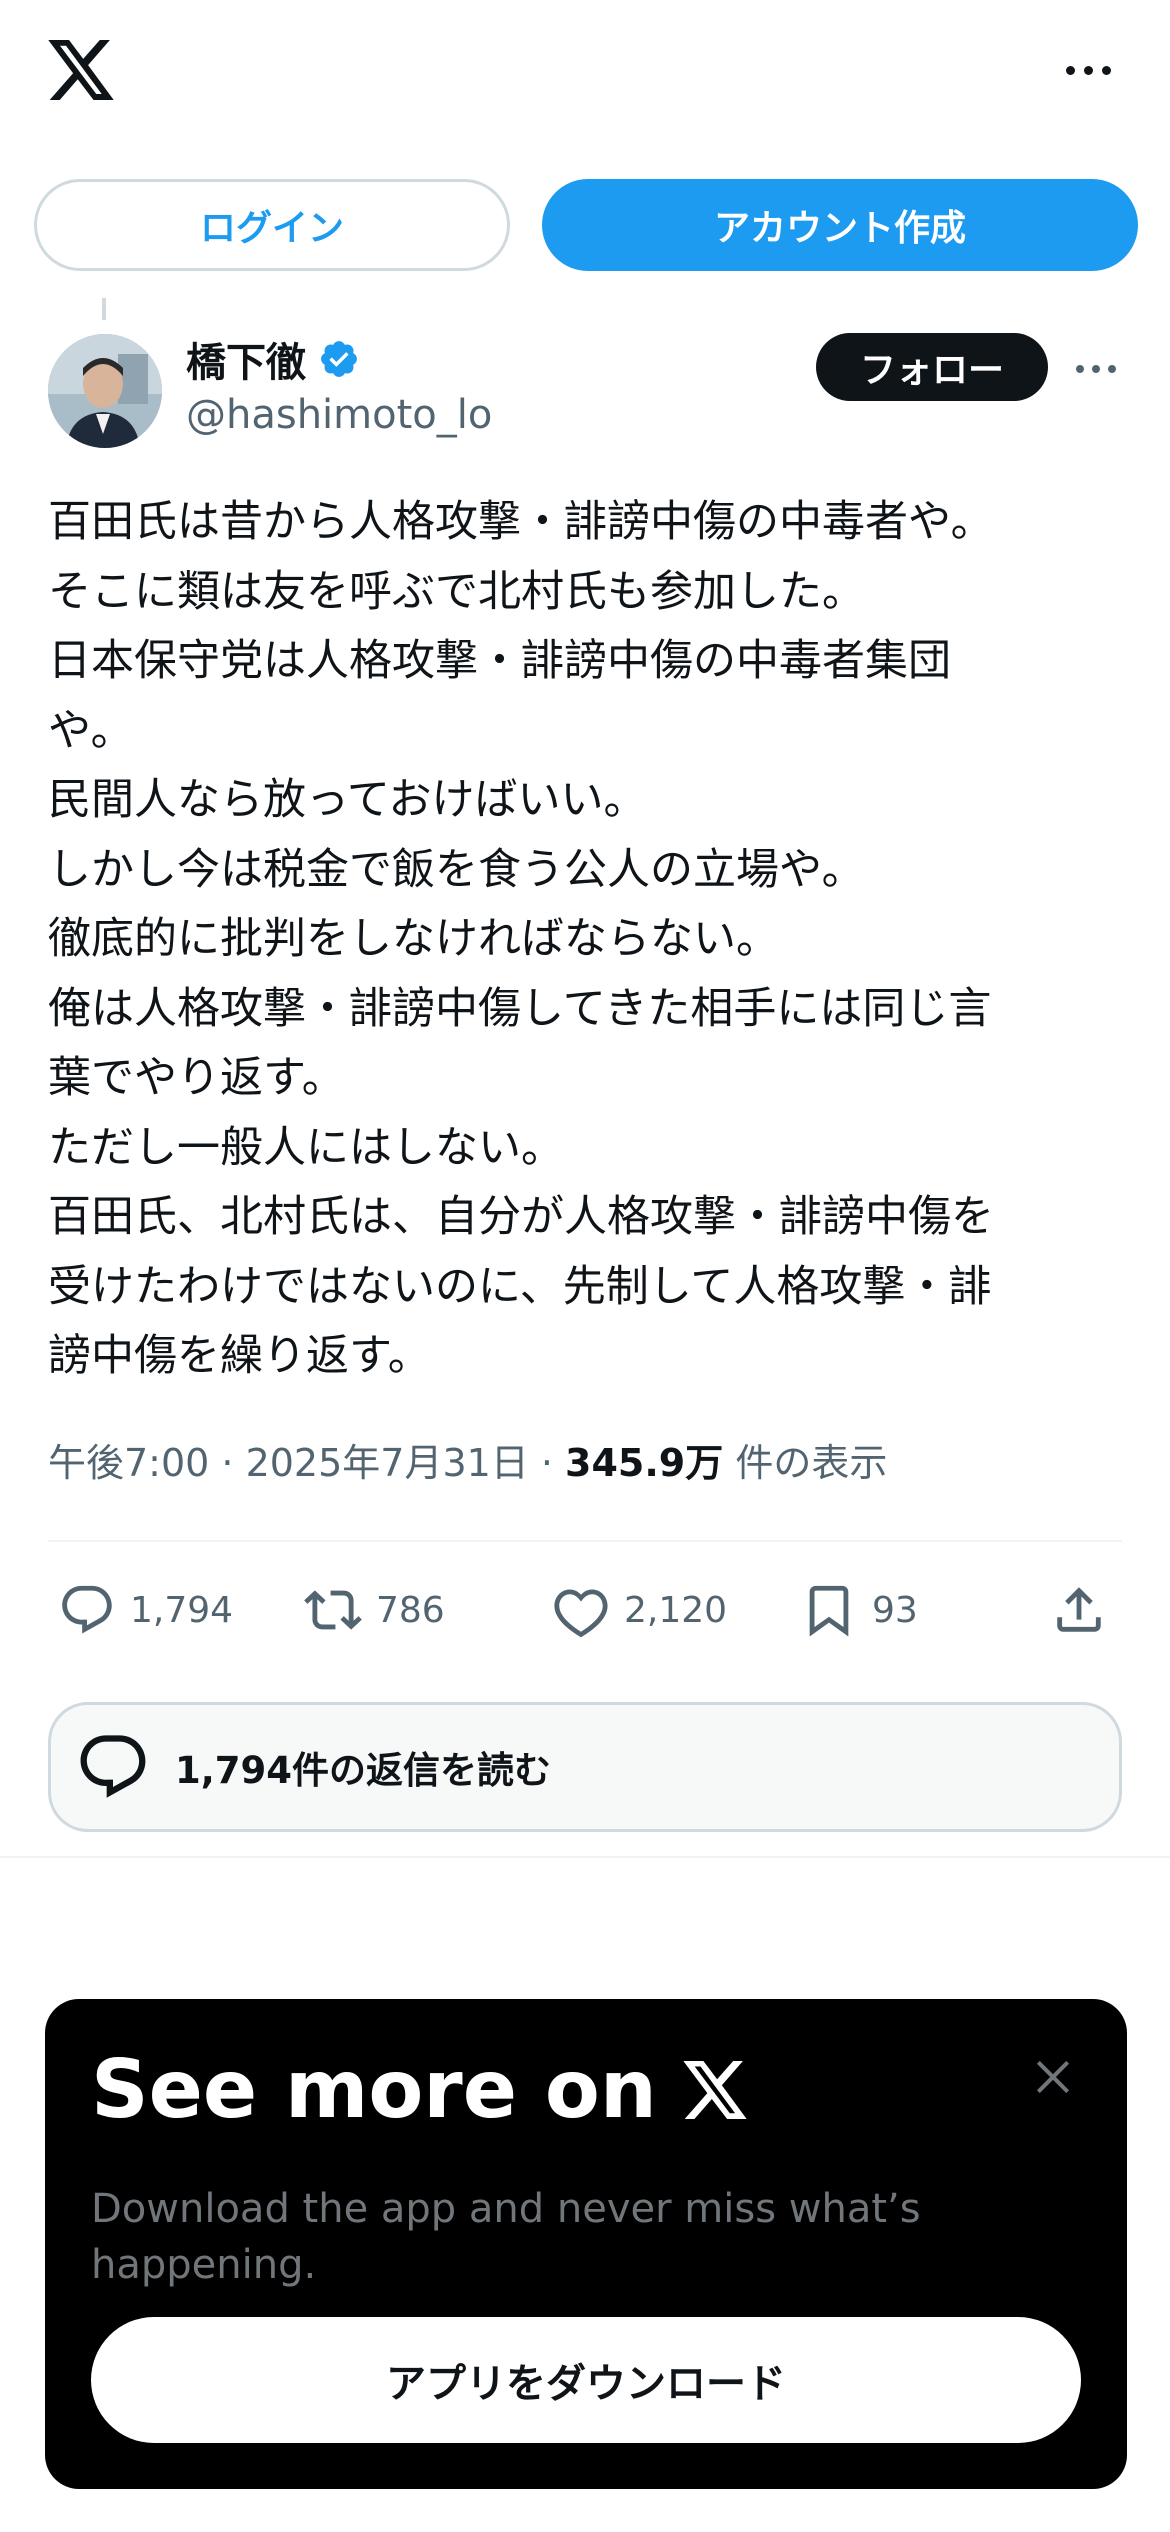  I want to click on retweet-action: 786, so click(374, 1610).